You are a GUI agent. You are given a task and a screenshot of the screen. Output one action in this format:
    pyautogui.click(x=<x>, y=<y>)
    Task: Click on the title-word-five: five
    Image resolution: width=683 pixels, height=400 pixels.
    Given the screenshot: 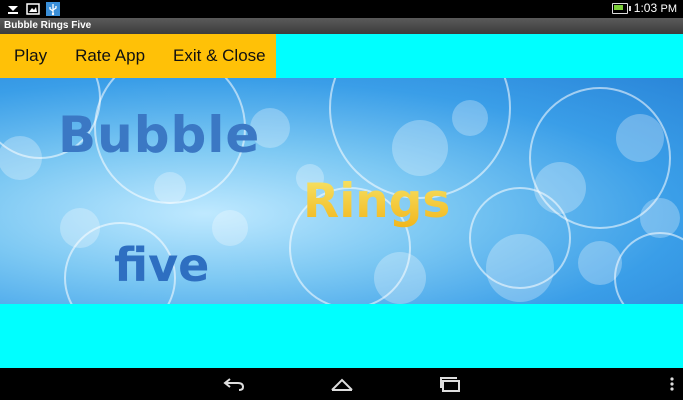 What is the action you would take?
    pyautogui.click(x=162, y=265)
    